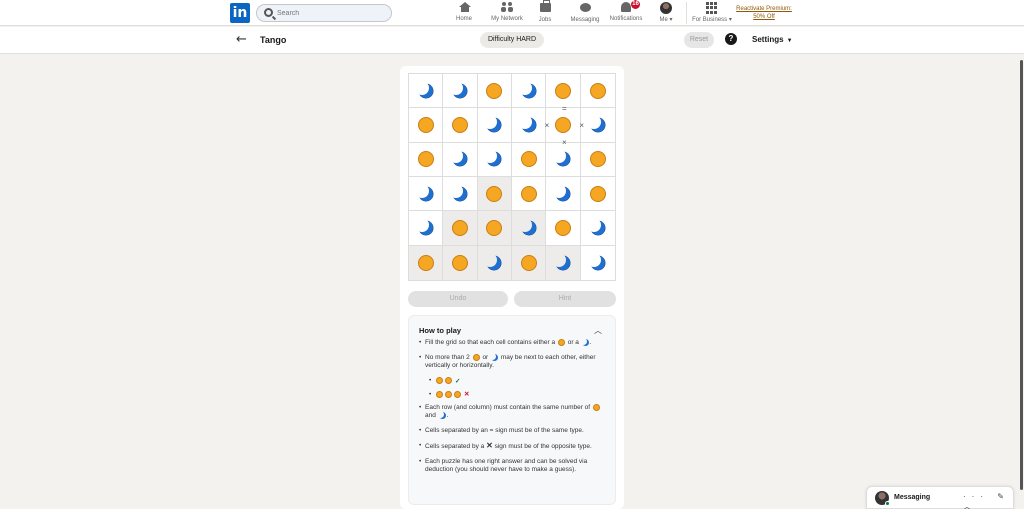 Image resolution: width=1024 pixels, height=509 pixels. Describe the element at coordinates (764, 13) in the screenshot. I see `reactivate-premium-link: Reactivate Premium: 50% Off` at that location.